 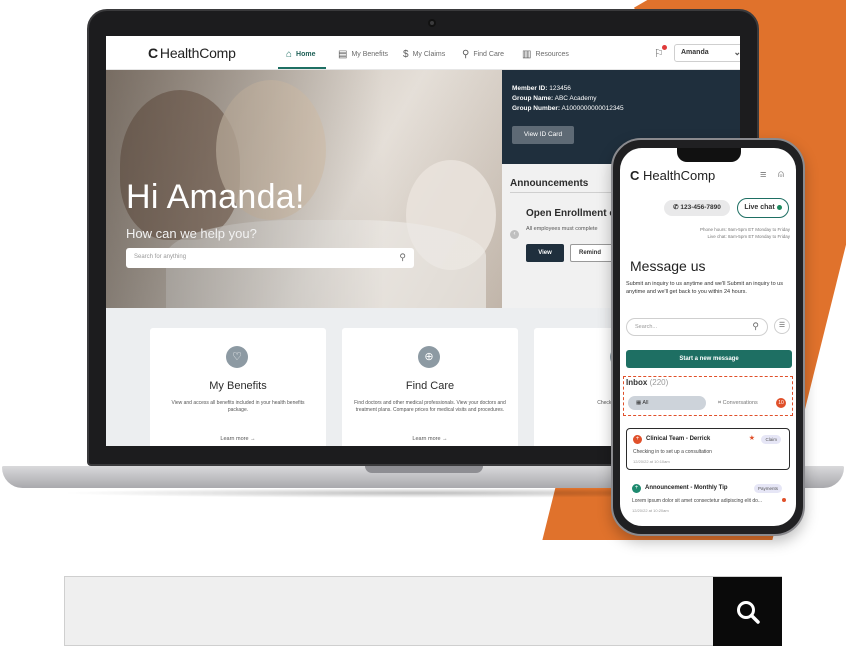 I want to click on member-id-line: Member ID: 123456, so click(x=621, y=89).